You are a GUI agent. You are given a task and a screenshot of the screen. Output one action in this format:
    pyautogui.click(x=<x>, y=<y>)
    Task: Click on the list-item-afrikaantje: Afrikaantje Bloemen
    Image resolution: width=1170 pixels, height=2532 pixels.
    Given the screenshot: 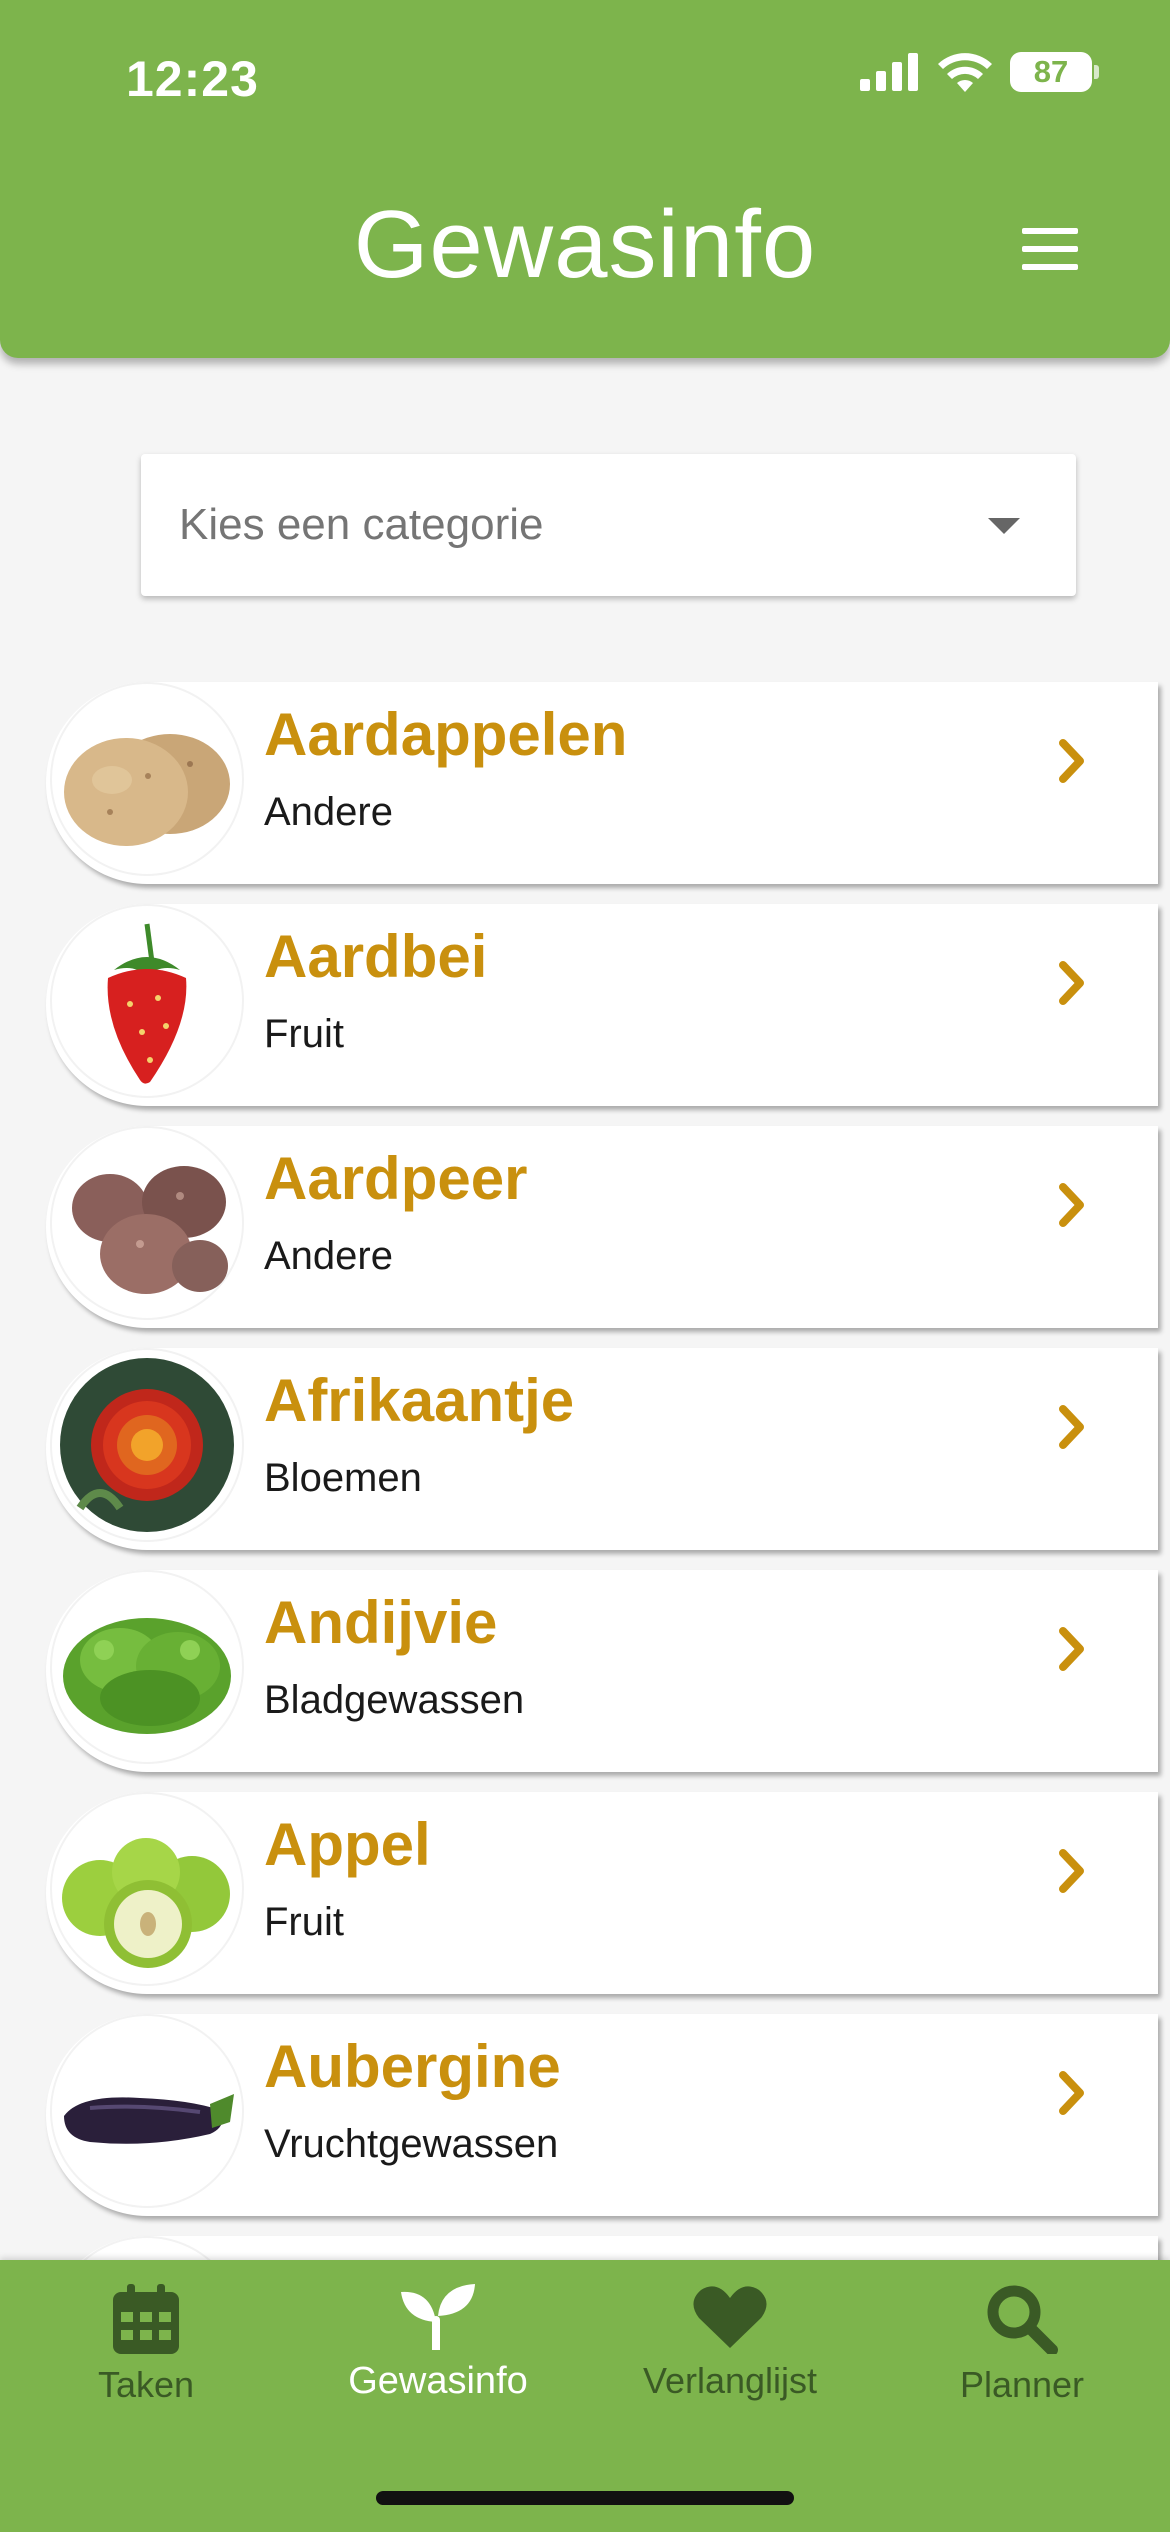 What is the action you would take?
    pyautogui.click(x=608, y=1449)
    